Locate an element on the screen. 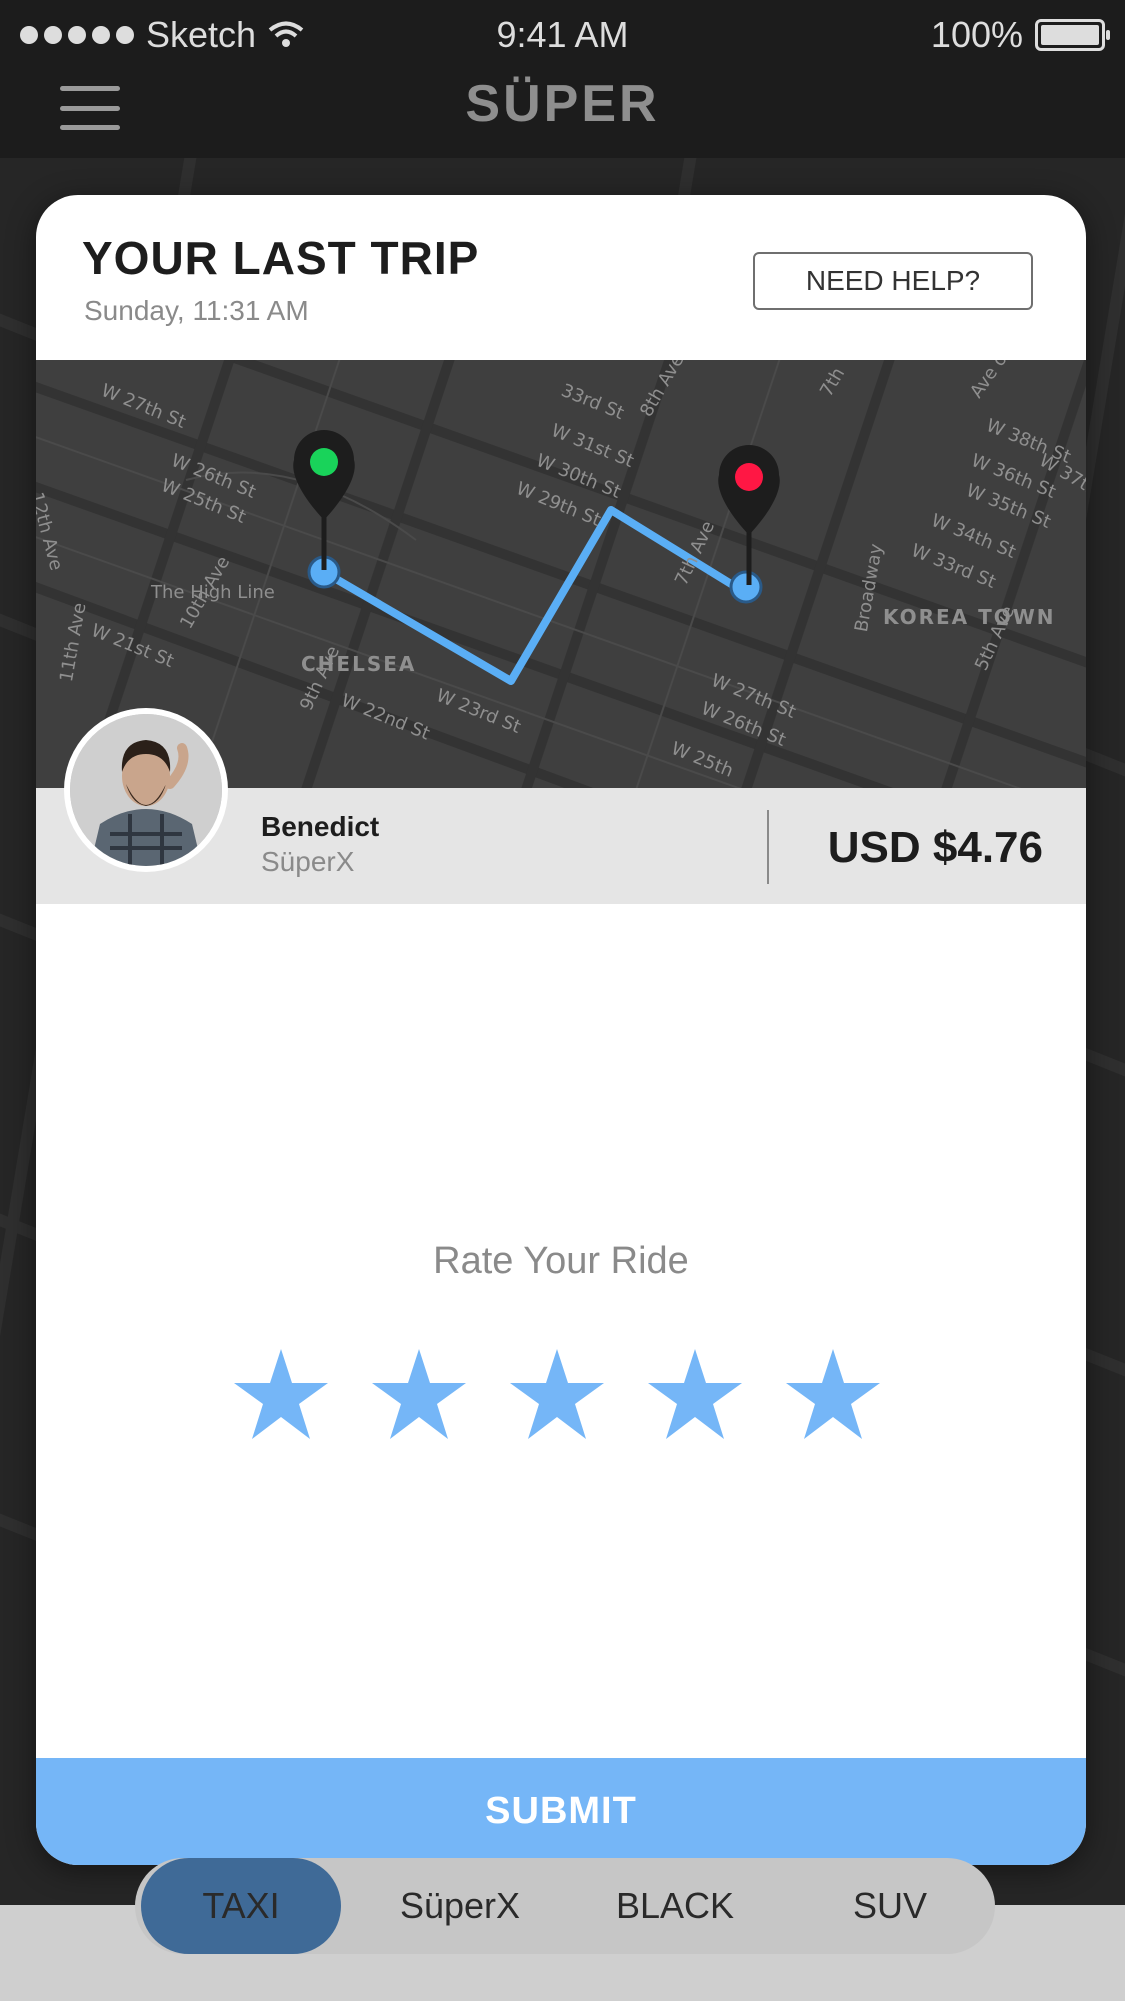 This screenshot has height=2001, width=1125. trip-title: YOUR LAST TRIP is located at coordinates (281, 258).